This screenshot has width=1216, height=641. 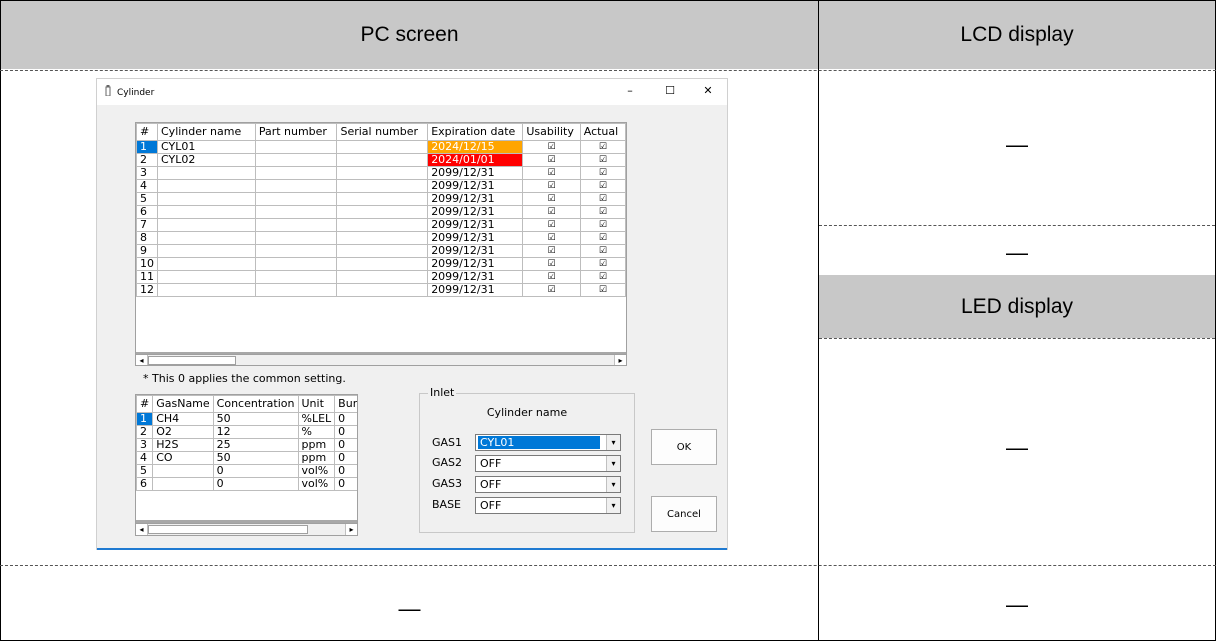 I want to click on table-row: 4 CO 50 ppm 0, so click(x=246, y=458).